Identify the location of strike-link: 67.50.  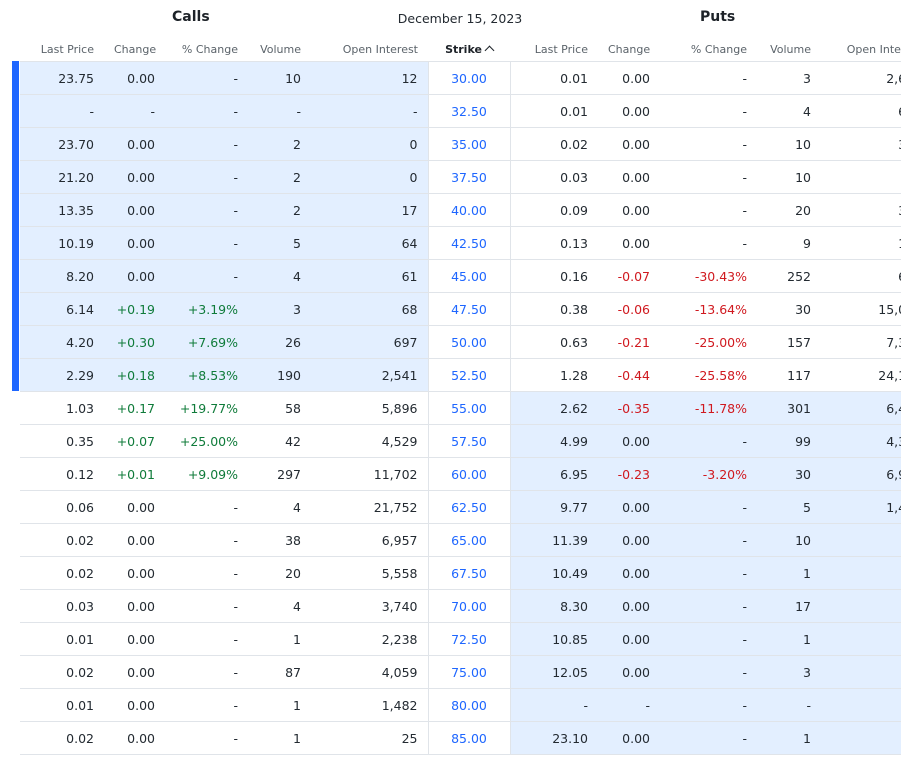
(469, 573).